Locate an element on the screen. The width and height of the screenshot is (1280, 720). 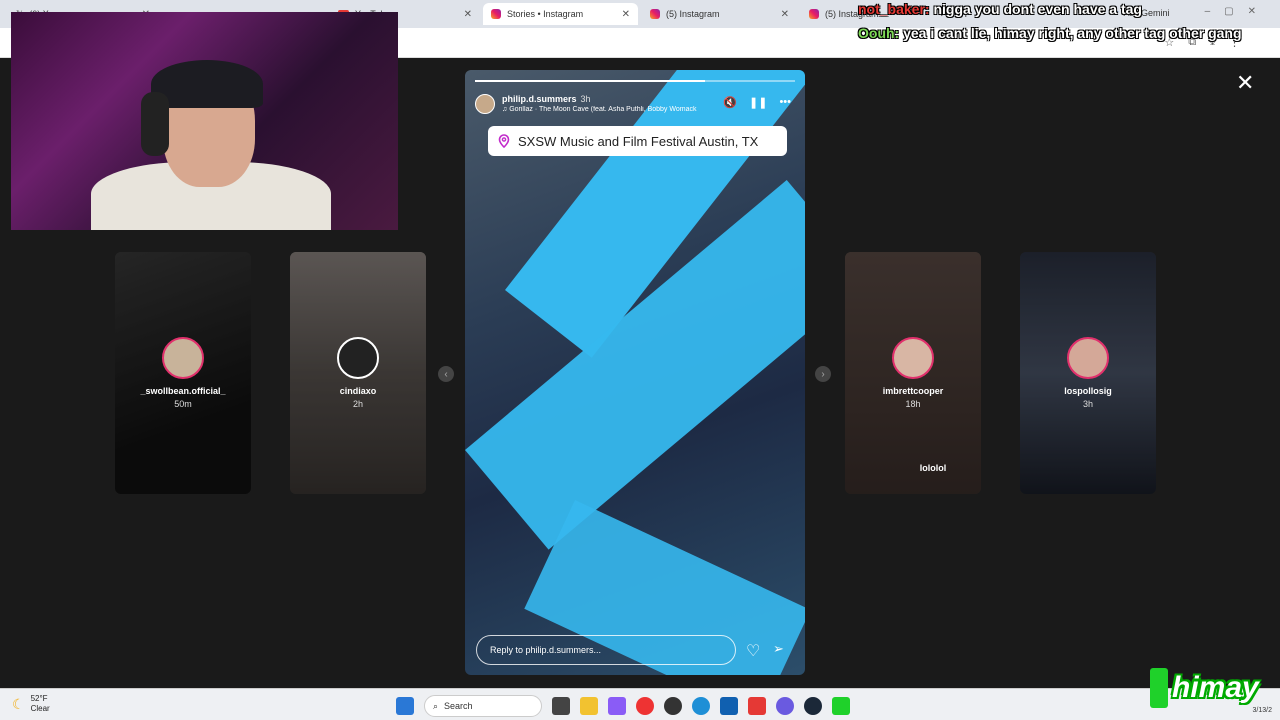
taskbar: ☾ 52°F Clear ⌕ Search 3/13/2 is located at coordinates (640, 704).